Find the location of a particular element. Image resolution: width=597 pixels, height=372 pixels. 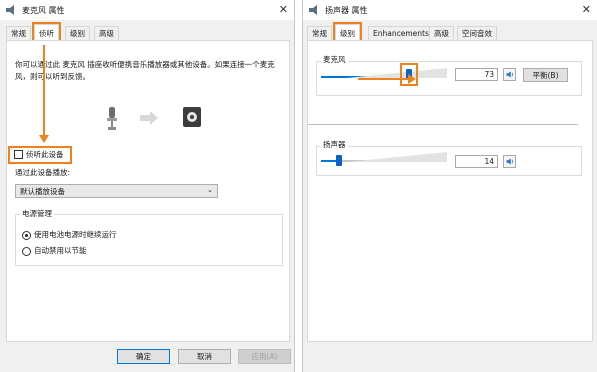

speaker-icon is located at coordinates (192, 117).